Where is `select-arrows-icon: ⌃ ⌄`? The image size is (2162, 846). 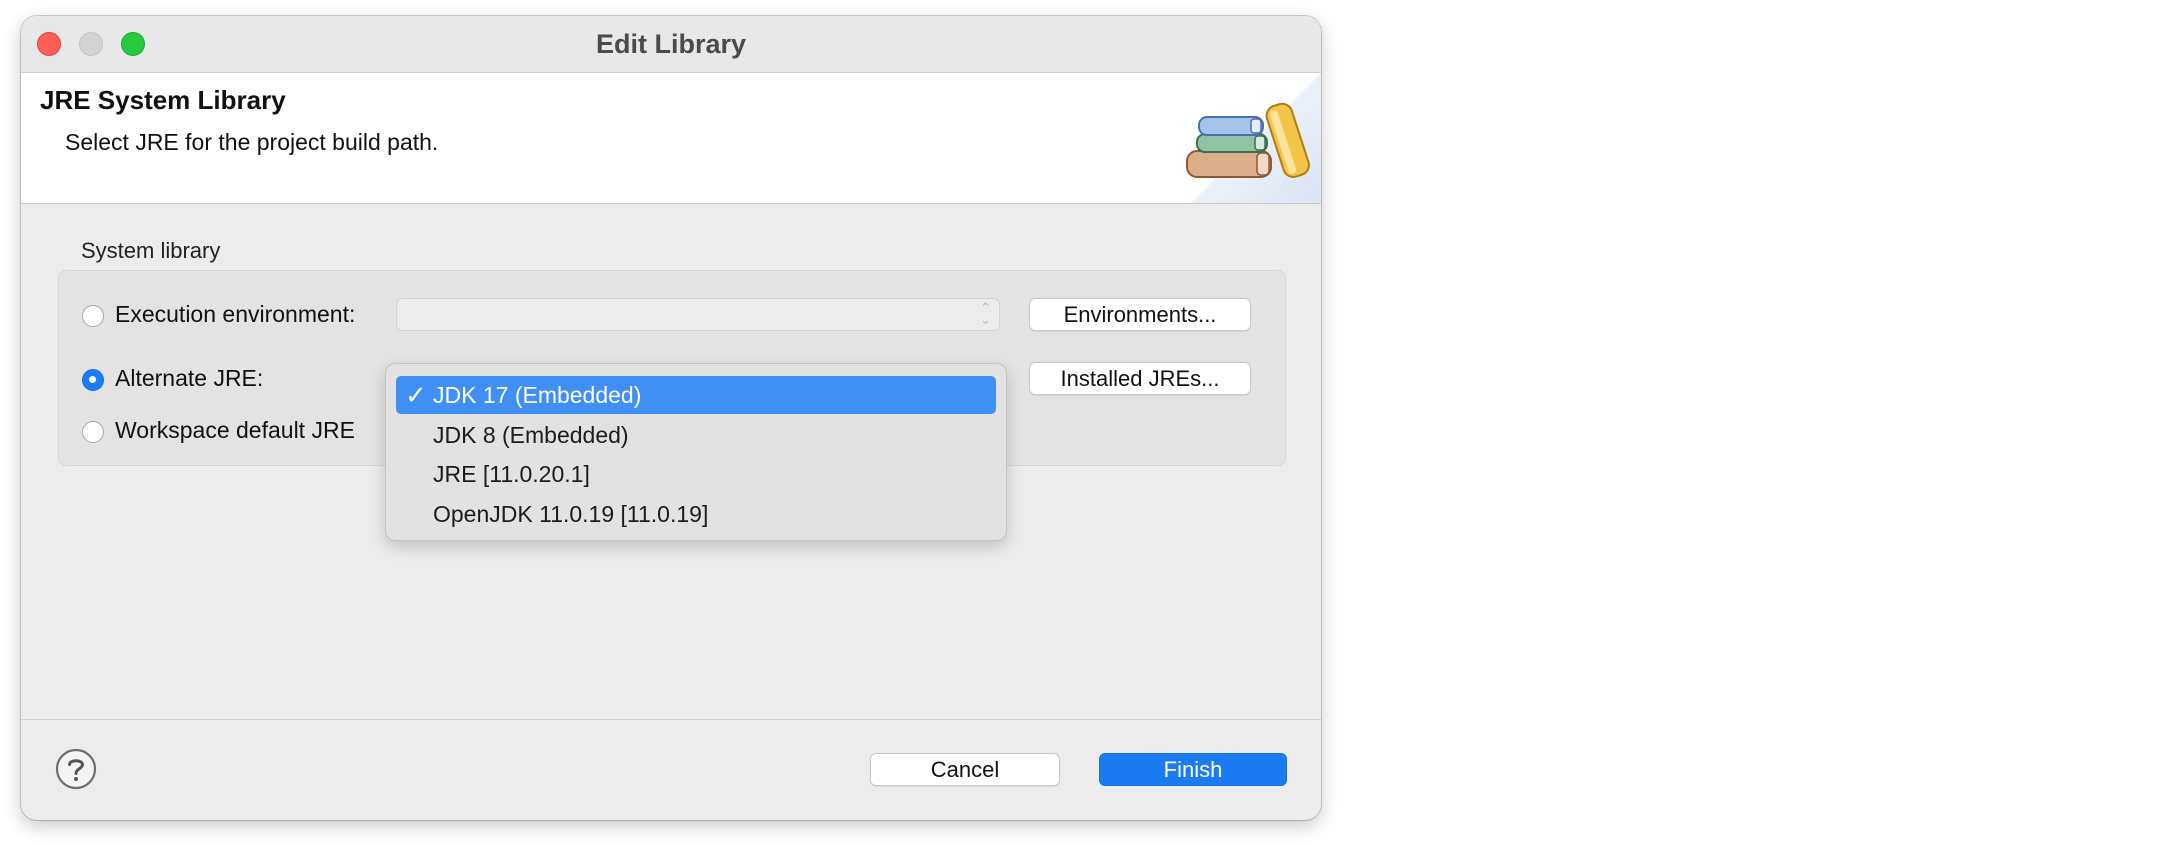 select-arrows-icon: ⌃ ⌄ is located at coordinates (985, 313).